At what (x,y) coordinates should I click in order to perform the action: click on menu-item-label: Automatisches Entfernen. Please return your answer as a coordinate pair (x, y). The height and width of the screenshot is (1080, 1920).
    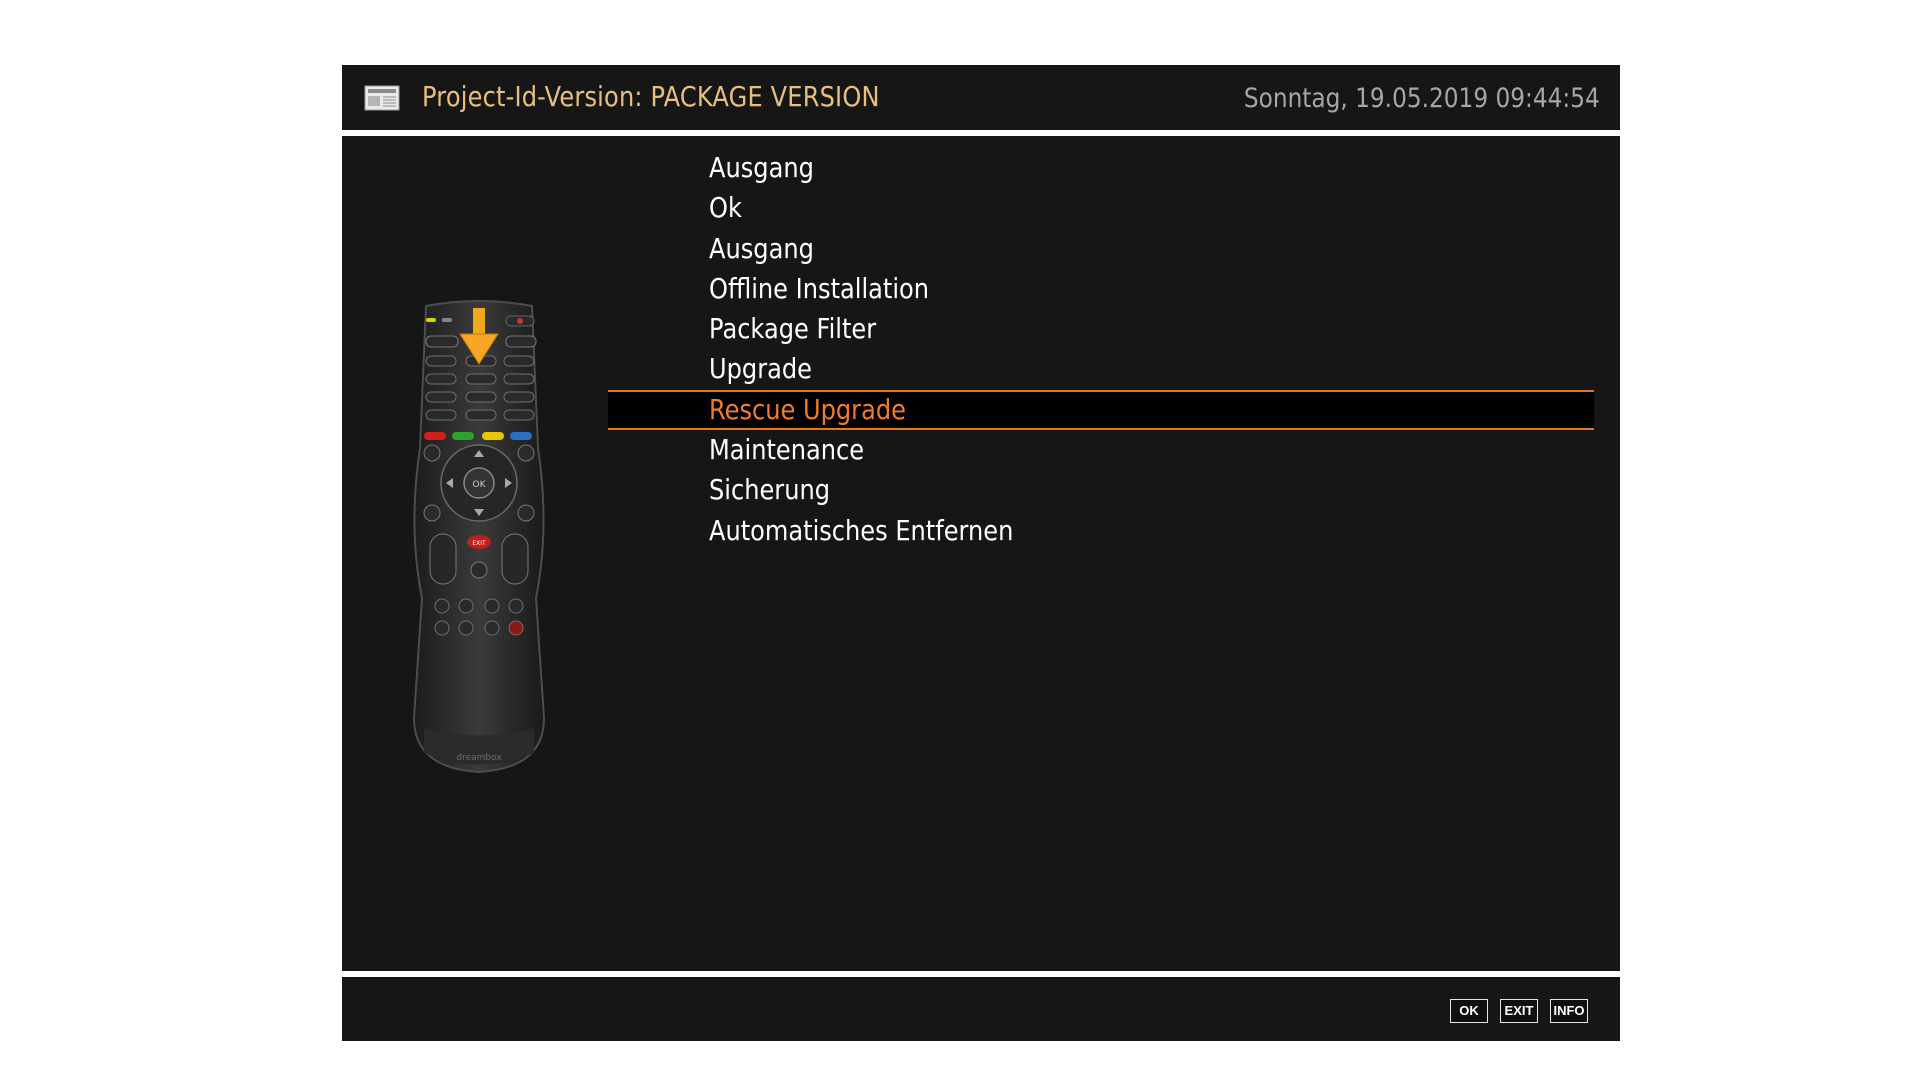
    Looking at the image, I should click on (861, 530).